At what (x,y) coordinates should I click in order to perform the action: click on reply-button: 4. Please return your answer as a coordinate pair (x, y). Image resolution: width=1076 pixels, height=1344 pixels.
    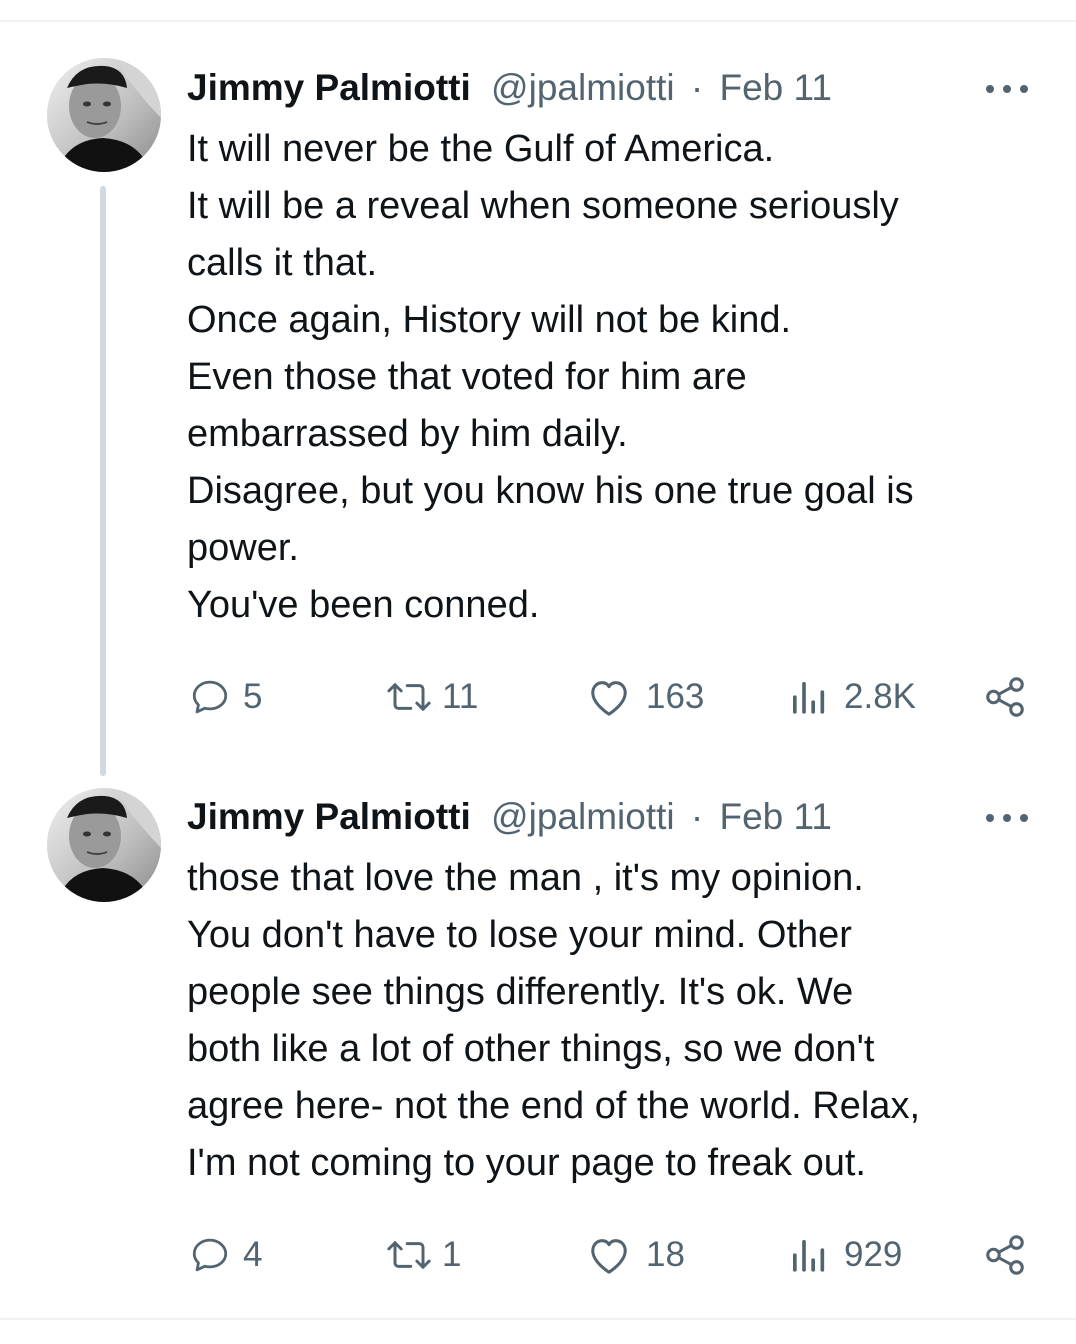
    Looking at the image, I should click on (225, 1255).